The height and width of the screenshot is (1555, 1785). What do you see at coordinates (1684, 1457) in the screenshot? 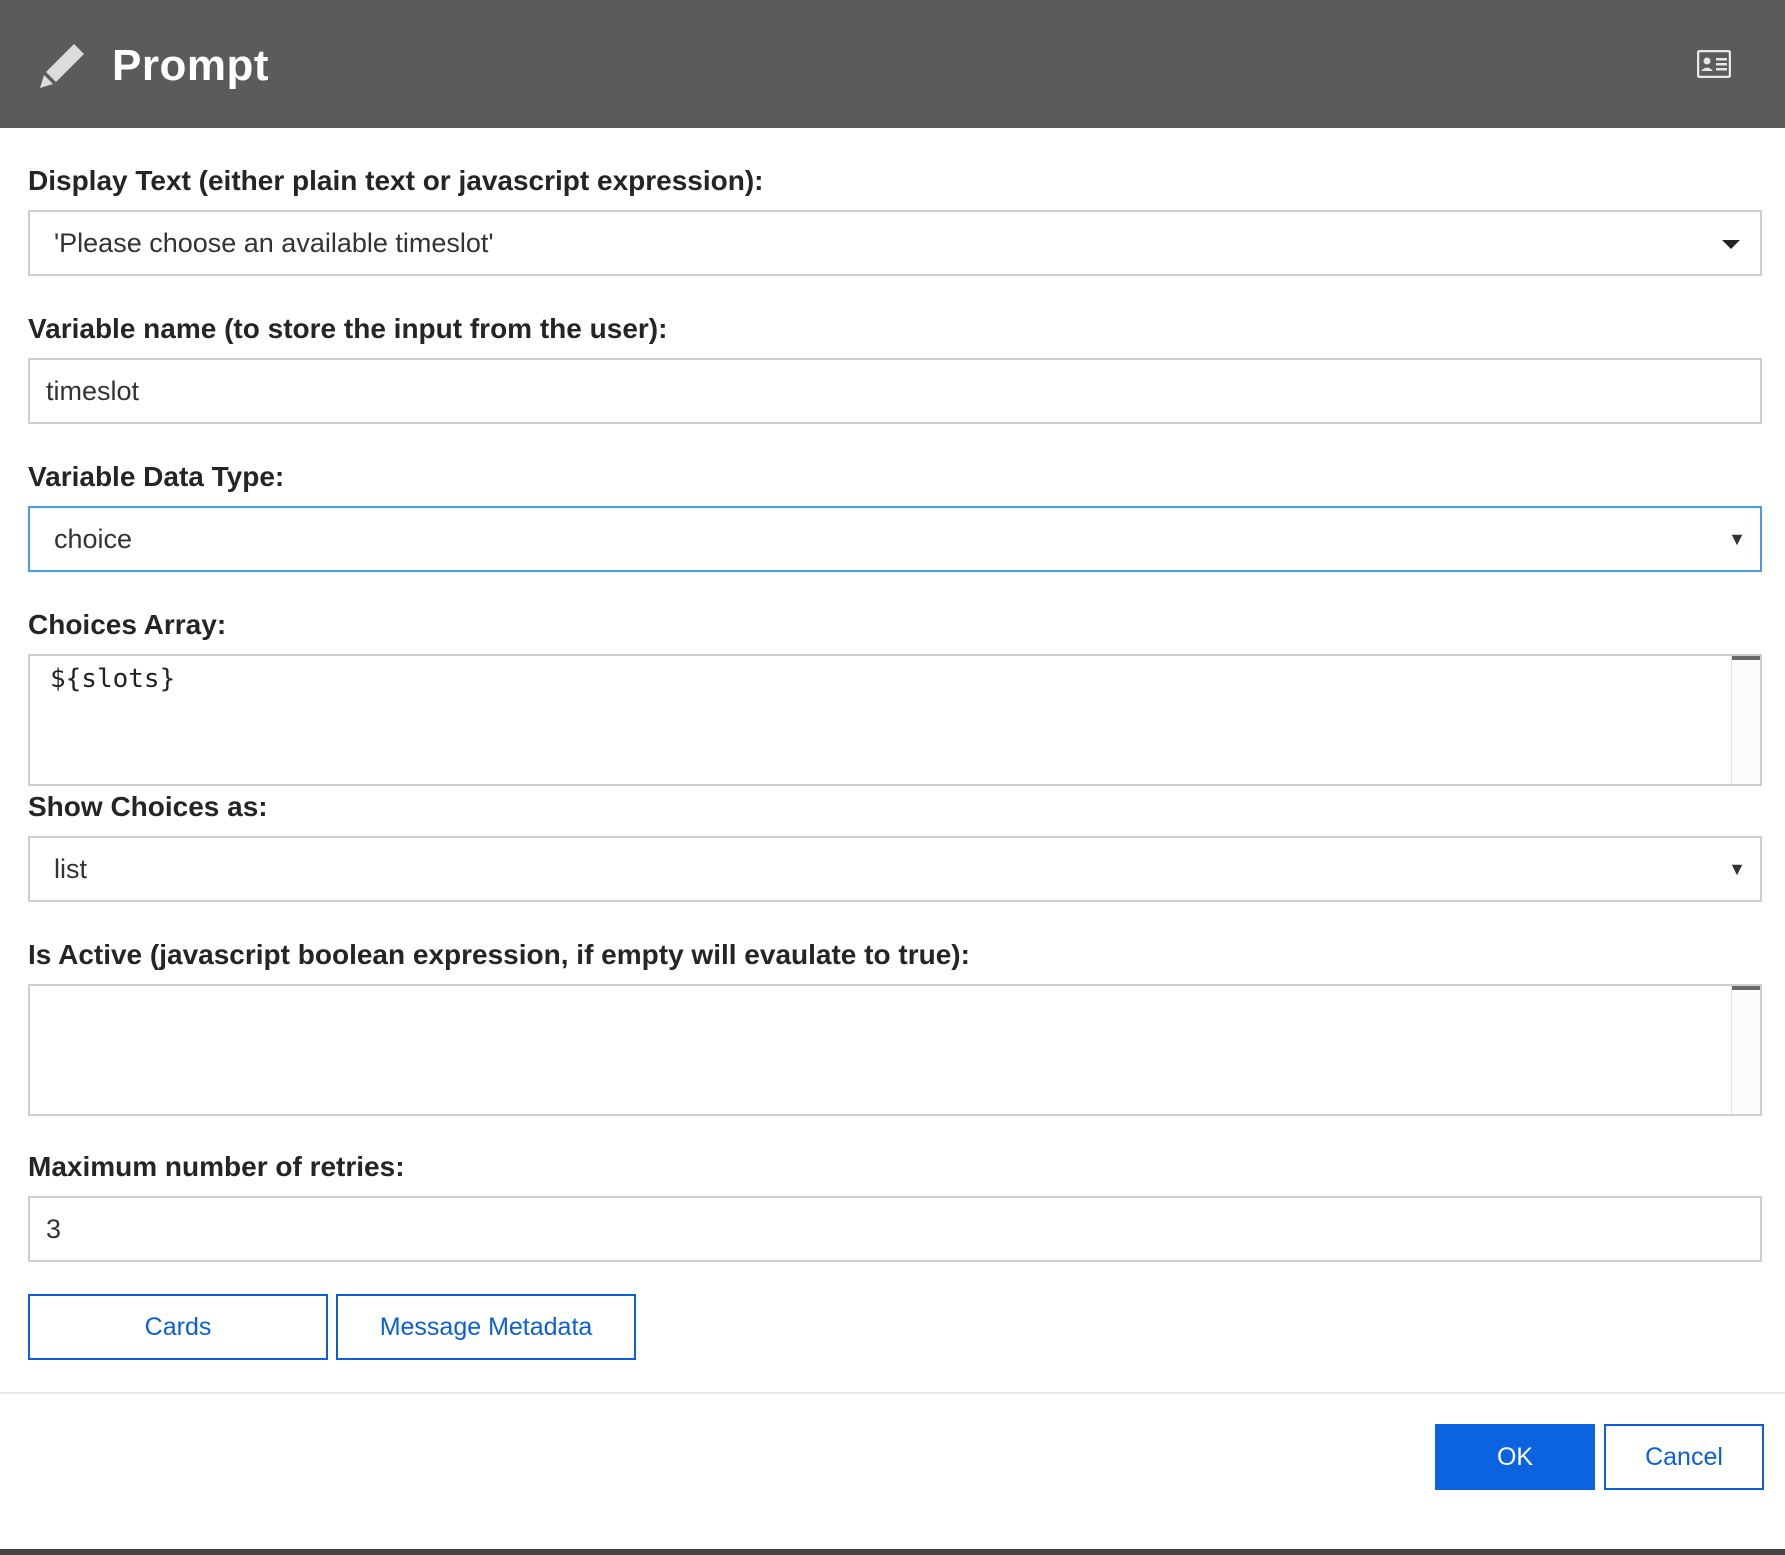
I see `cancel-button: Cancel` at bounding box center [1684, 1457].